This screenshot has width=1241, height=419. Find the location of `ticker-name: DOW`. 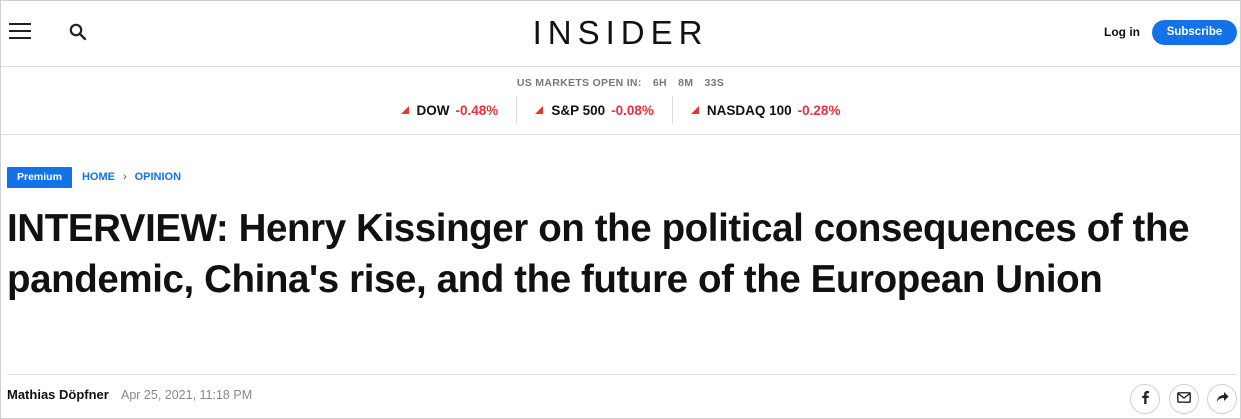

ticker-name: DOW is located at coordinates (433, 110).